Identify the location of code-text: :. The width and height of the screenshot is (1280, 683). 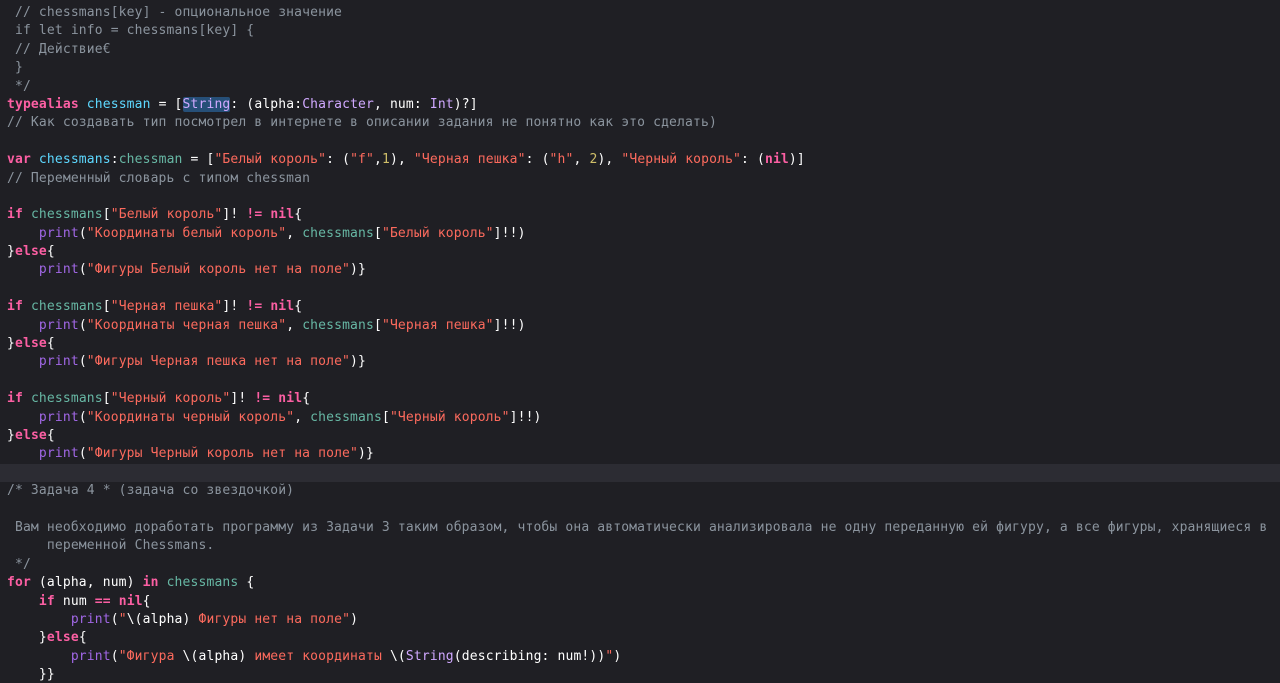
(114, 160).